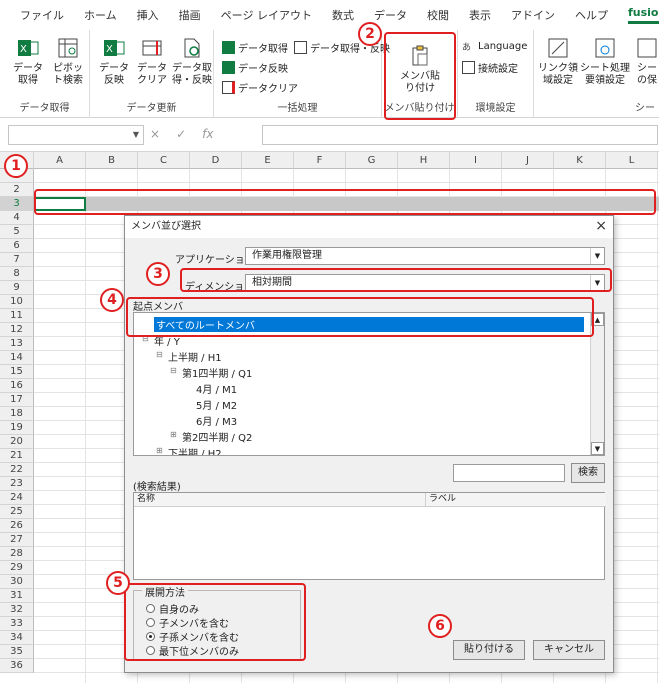  What do you see at coordinates (266, 15) in the screenshot?
I see `tab-4: ページ レイアウト` at bounding box center [266, 15].